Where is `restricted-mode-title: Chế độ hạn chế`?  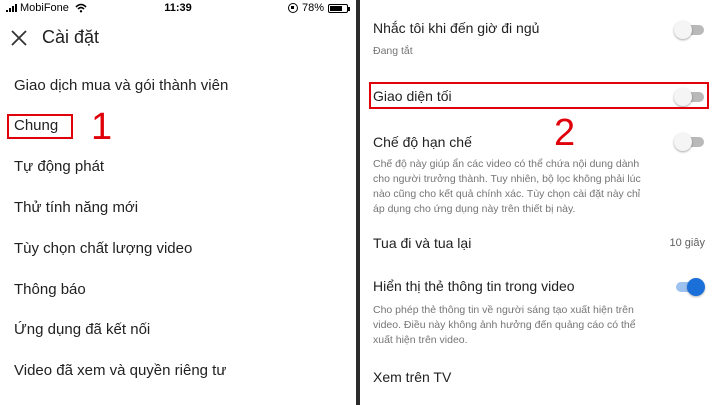
restricted-mode-title: Chế độ hạn chế is located at coordinates (422, 142).